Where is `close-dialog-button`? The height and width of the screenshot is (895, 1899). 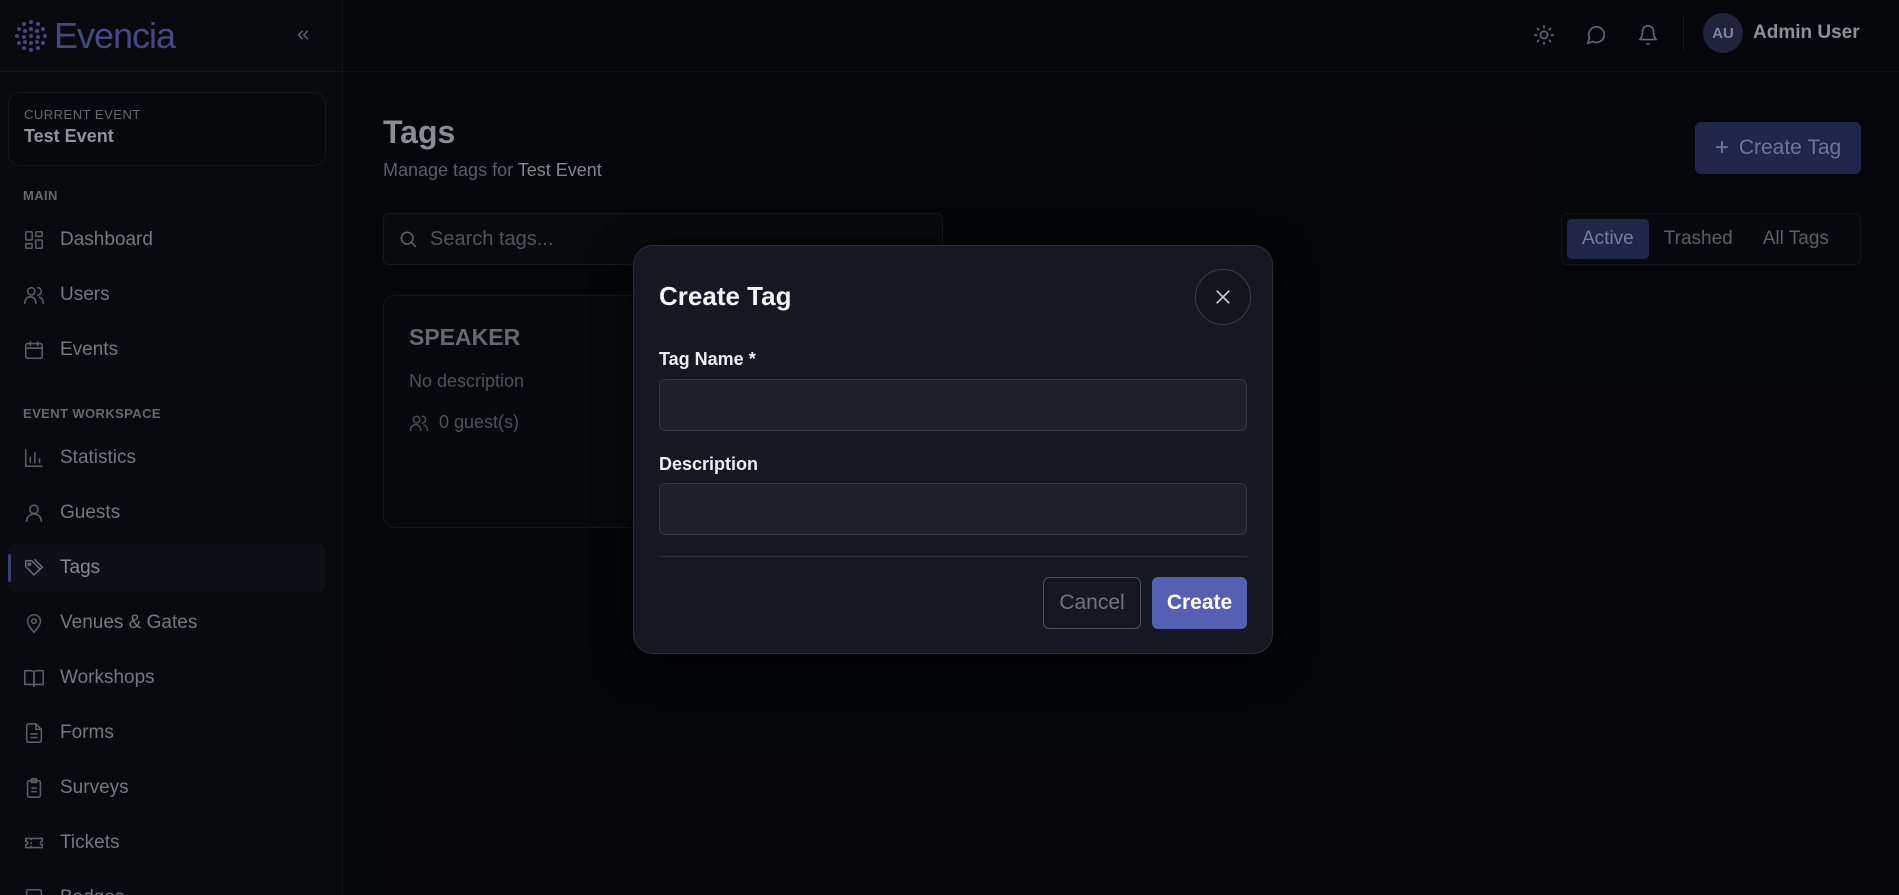
close-dialog-button is located at coordinates (1223, 297).